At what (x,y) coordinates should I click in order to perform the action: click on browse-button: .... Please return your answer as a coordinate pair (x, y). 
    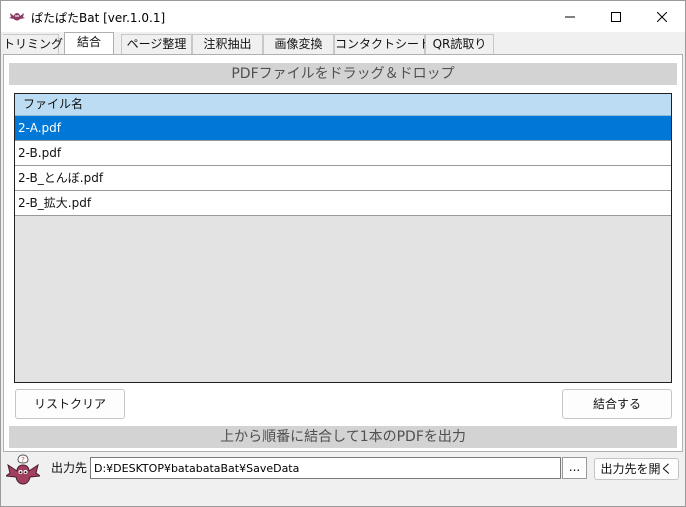
    Looking at the image, I should click on (574, 468).